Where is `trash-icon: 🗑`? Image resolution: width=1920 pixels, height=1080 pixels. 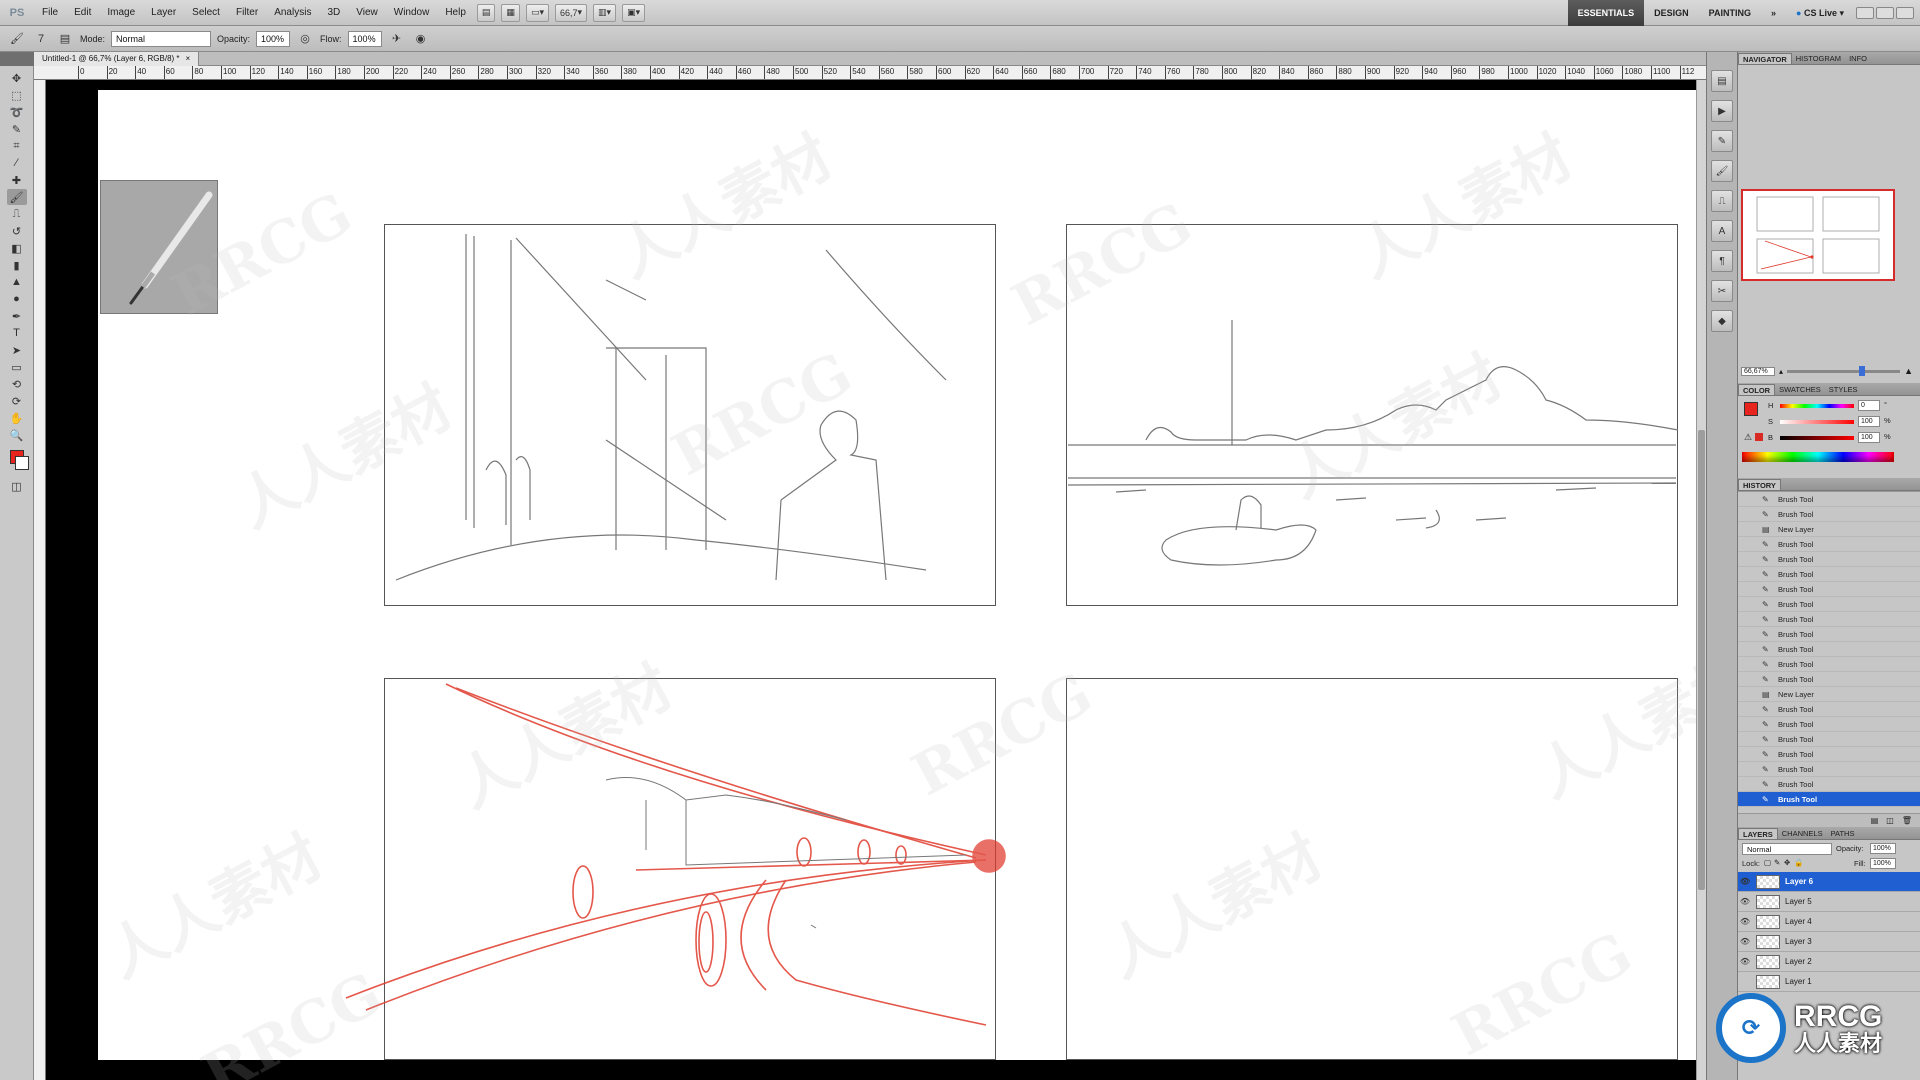
trash-icon: 🗑 is located at coordinates (1907, 820).